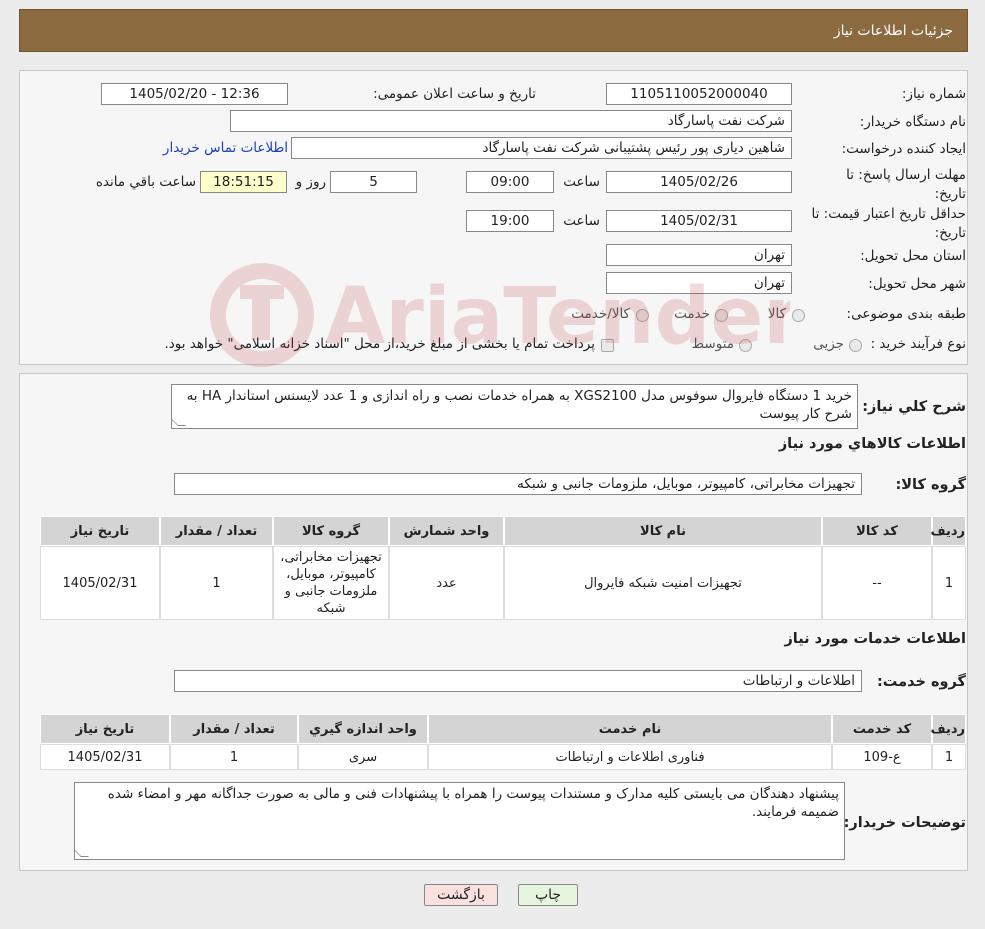 The image size is (985, 929). I want to click on process-option-medium: متوسط, so click(712, 344).